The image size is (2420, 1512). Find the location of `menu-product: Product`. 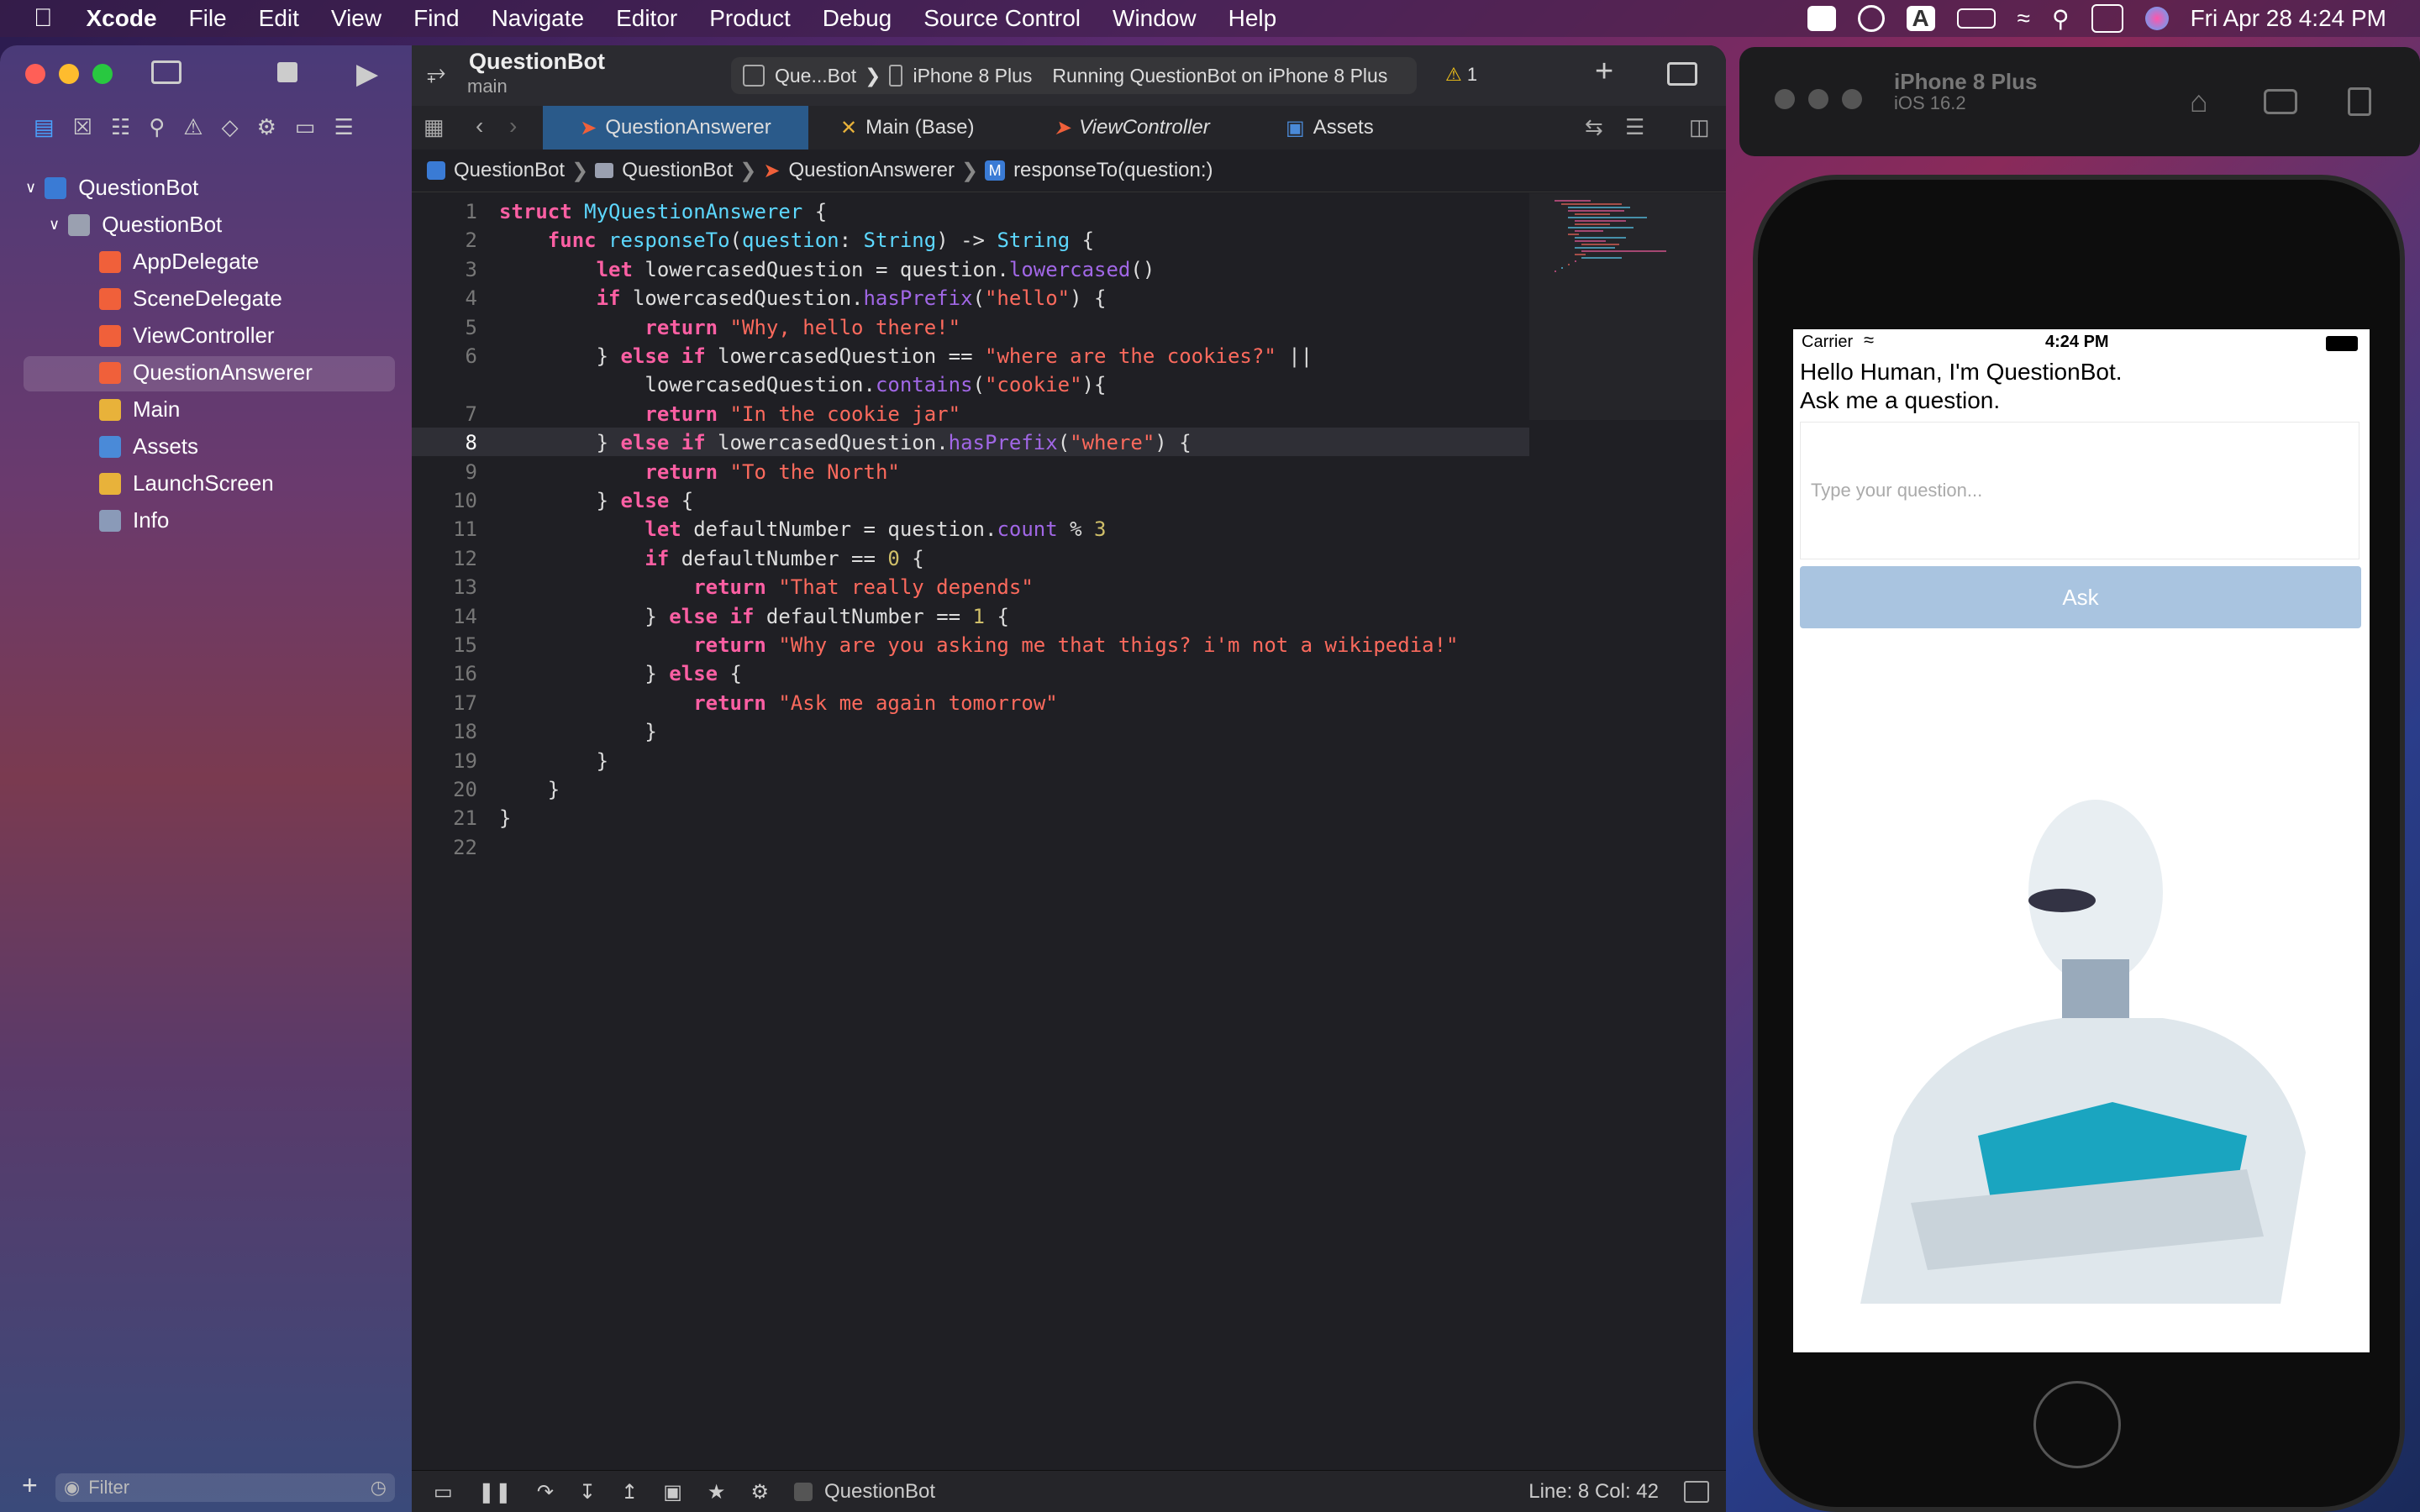

menu-product: Product is located at coordinates (750, 18).